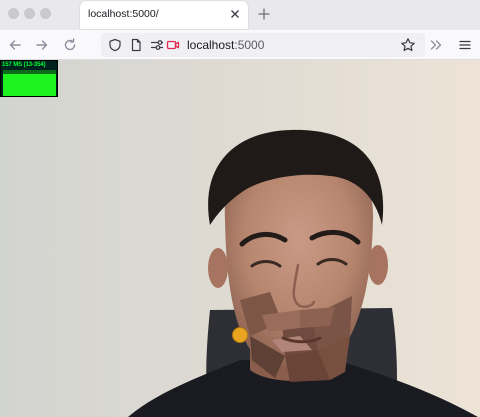 The width and height of the screenshot is (480, 417). I want to click on hamburger-menu-icon, so click(465, 45).